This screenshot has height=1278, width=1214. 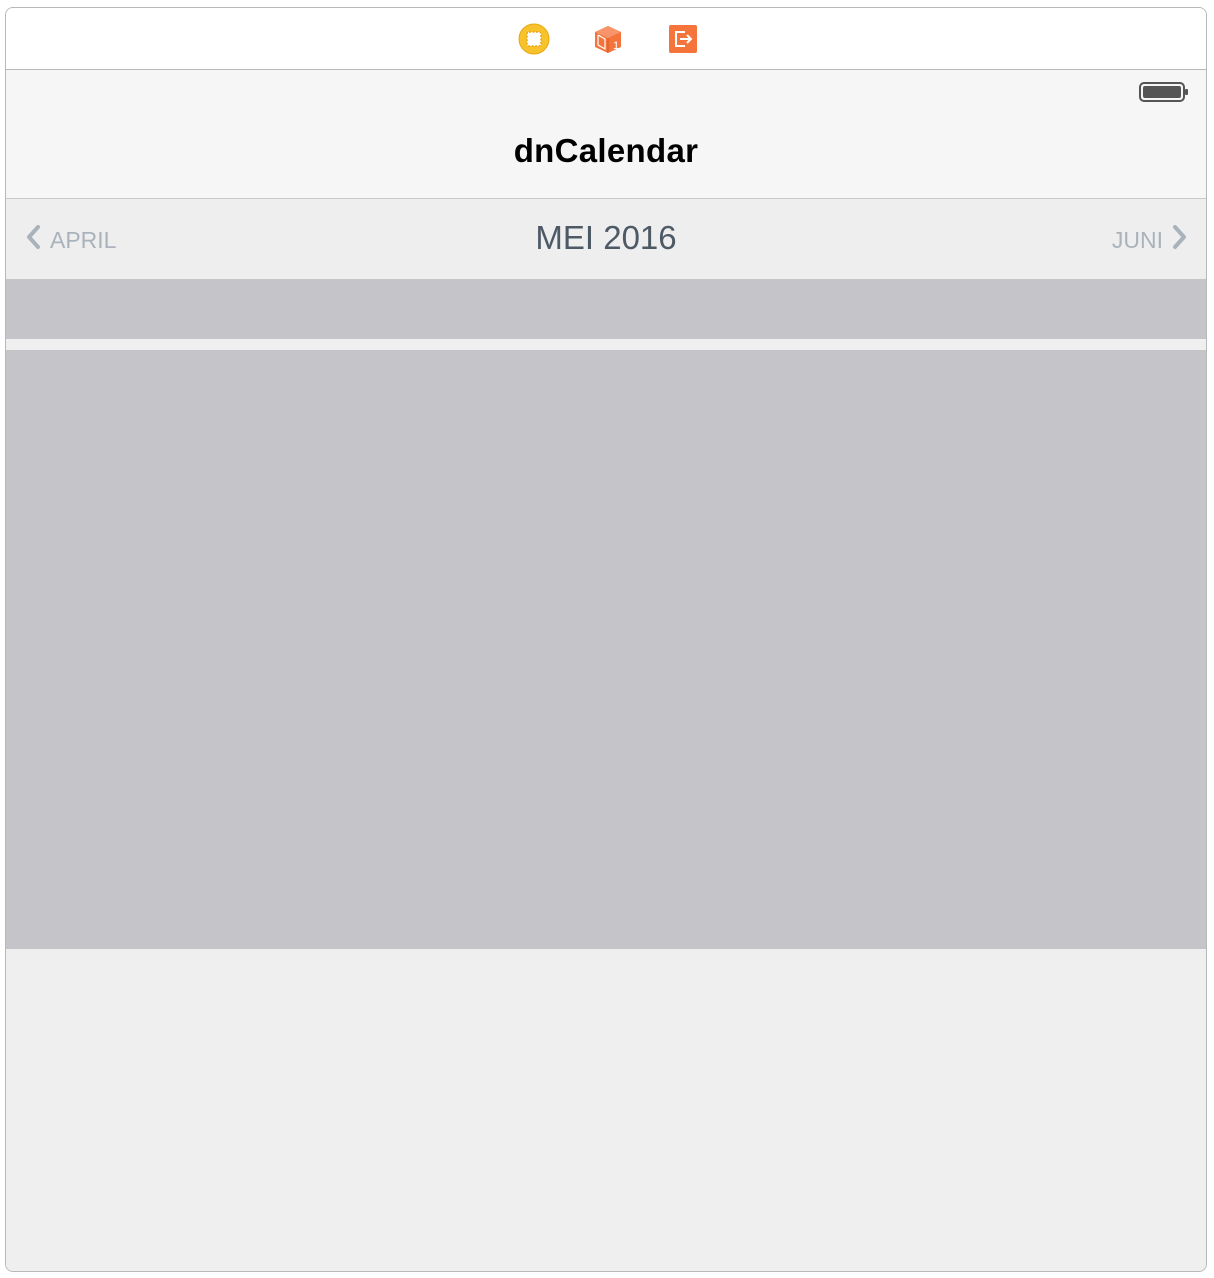 I want to click on next-month-label: JUNI, so click(x=1137, y=239).